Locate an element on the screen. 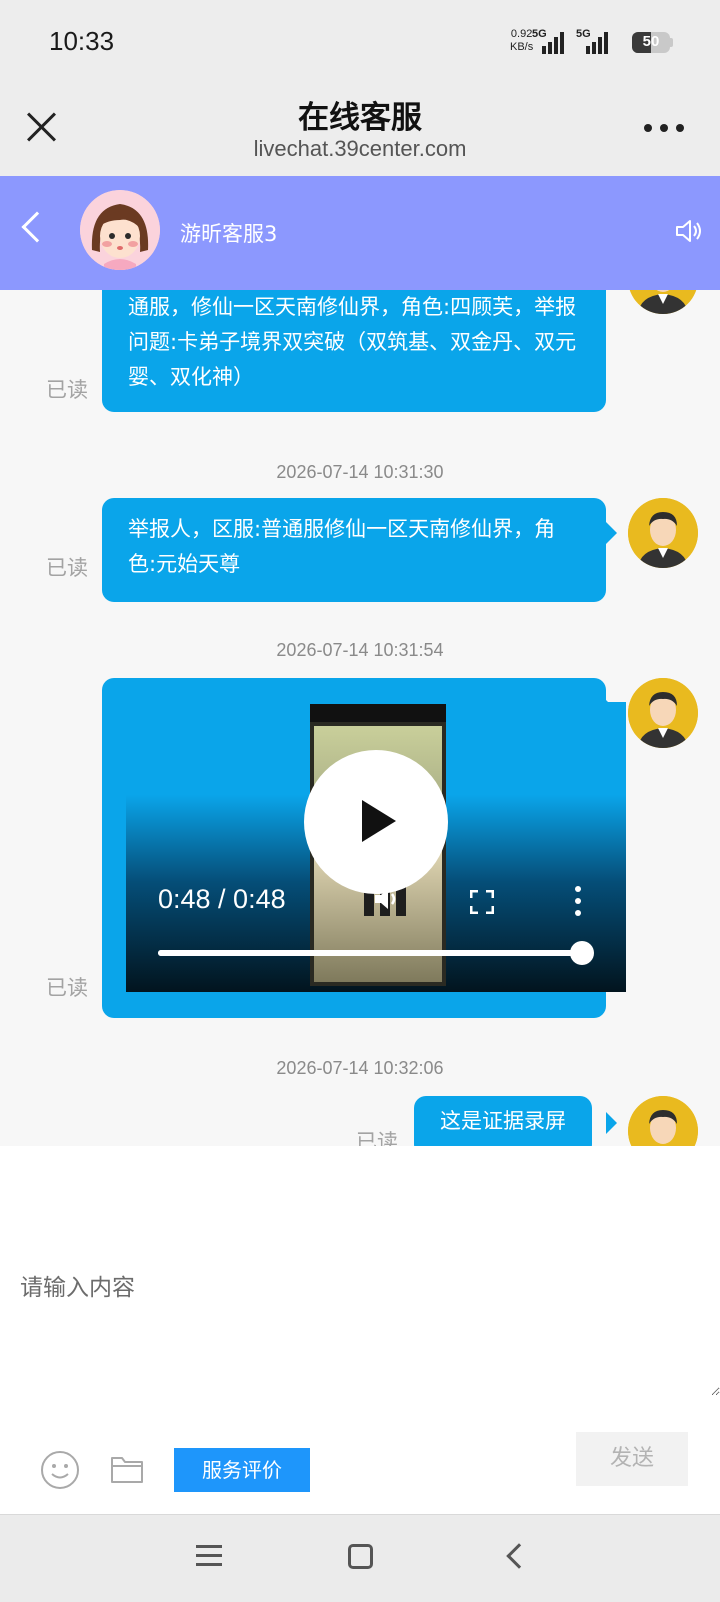  message-timestamp: 2026-07-14 10:31:30 is located at coordinates (360, 472).